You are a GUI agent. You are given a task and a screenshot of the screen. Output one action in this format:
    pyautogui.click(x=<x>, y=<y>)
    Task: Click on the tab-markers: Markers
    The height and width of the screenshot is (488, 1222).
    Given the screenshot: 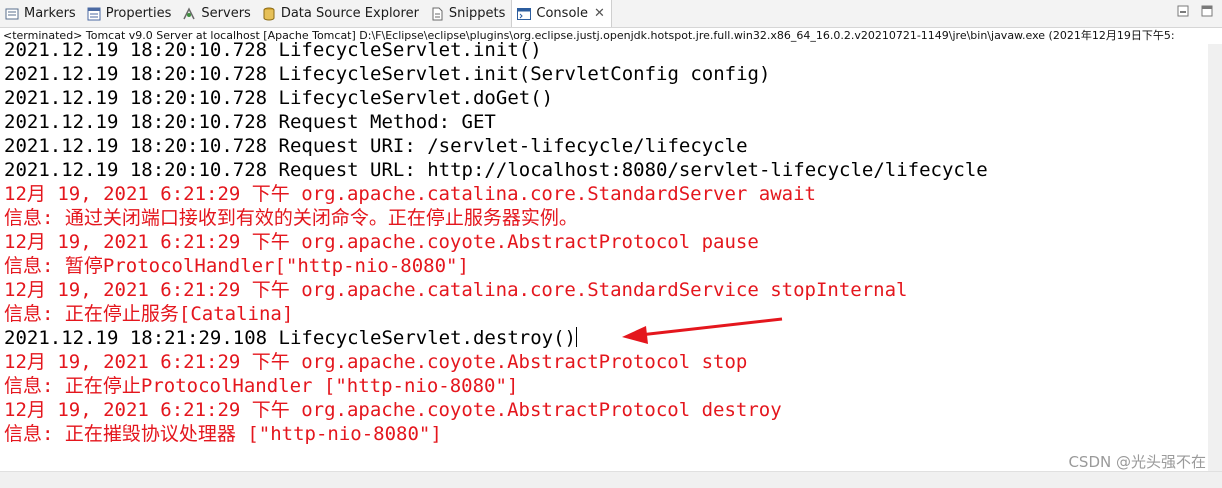 What is the action you would take?
    pyautogui.click(x=41, y=13)
    